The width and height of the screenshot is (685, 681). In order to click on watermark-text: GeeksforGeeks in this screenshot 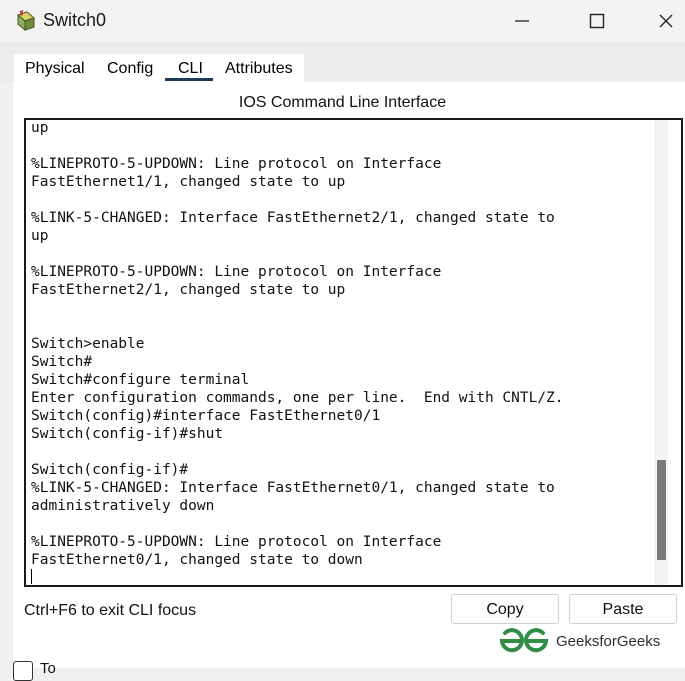, I will do `click(608, 641)`.